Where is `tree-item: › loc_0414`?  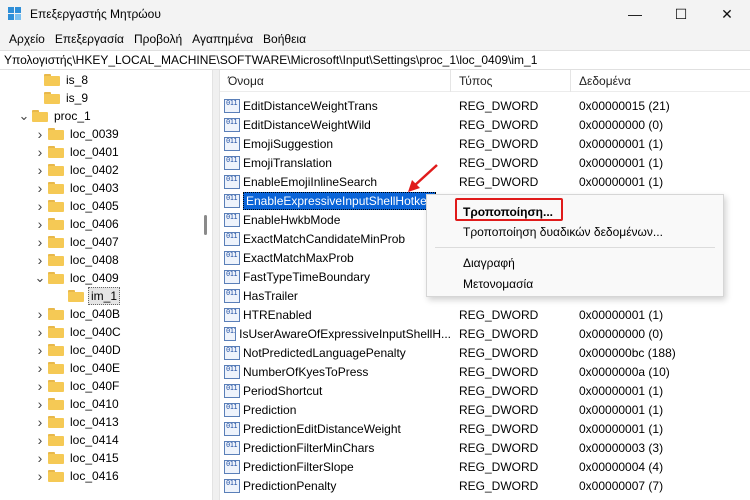
tree-item: › loc_0414 is located at coordinates (77, 440).